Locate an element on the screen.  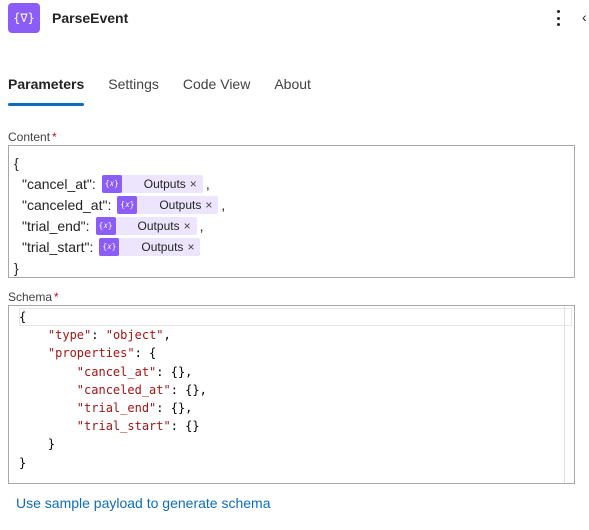
collapse-panel-icon: ‹ is located at coordinates (584, 17).